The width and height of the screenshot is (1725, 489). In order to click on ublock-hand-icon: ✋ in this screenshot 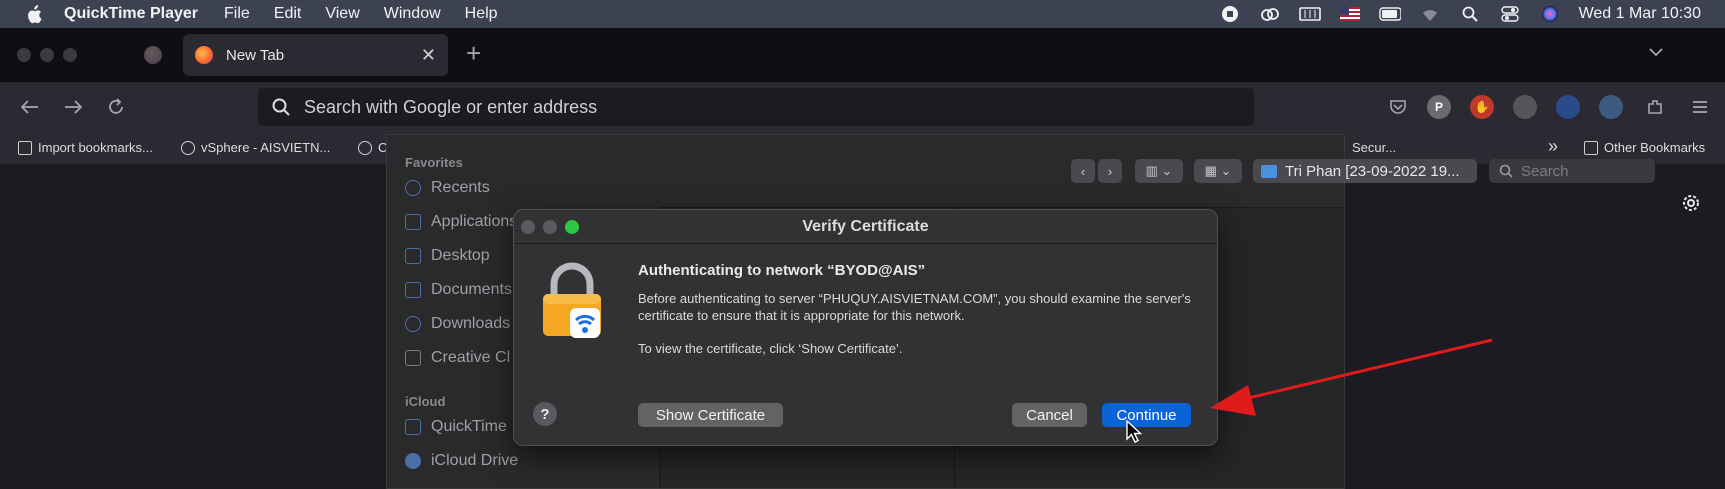, I will do `click(1482, 107)`.